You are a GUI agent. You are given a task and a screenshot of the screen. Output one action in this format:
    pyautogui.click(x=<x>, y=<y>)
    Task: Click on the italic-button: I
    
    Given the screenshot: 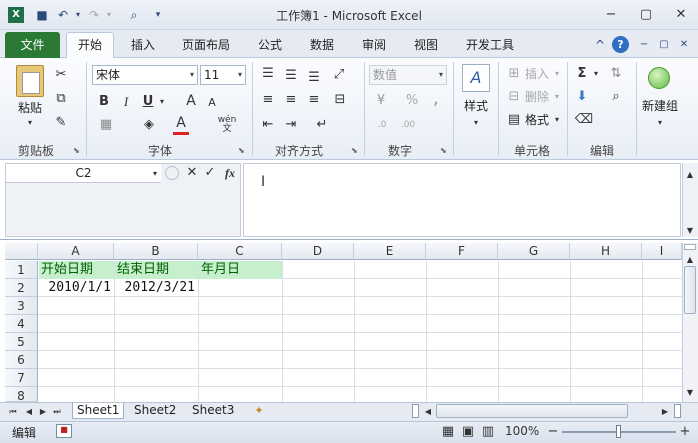 What is the action you would take?
    pyautogui.click(x=126, y=102)
    